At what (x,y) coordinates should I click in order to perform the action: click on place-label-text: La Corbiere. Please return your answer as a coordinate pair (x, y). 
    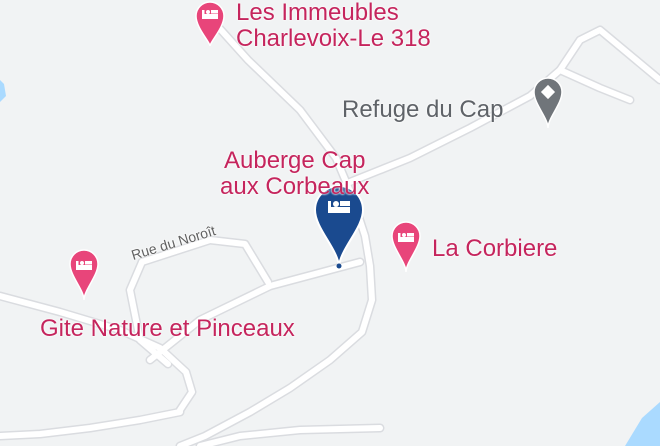
    Looking at the image, I should click on (495, 248).